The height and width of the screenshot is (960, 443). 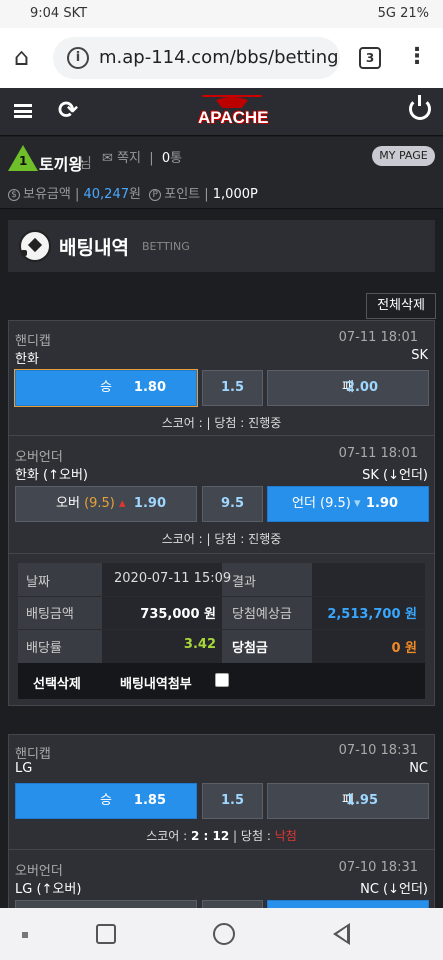 What do you see at coordinates (166, 246) in the screenshot?
I see `page-subtitle: BETTING` at bounding box center [166, 246].